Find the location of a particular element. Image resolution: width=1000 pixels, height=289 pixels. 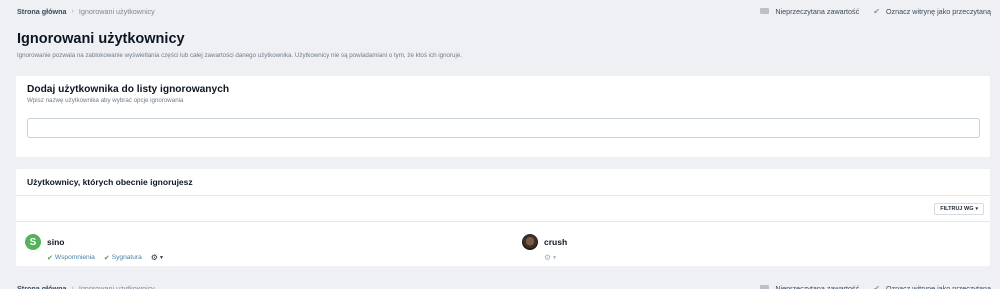

ignore-options: ✔ Wspomnienia ✔ Sygnatura ⚙ ▼ is located at coordinates (105, 257).